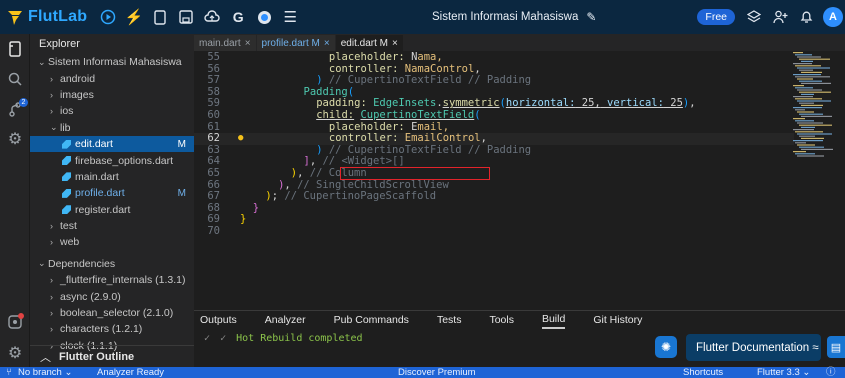 This screenshot has width=845, height=378. What do you see at coordinates (112, 95) in the screenshot?
I see `folder-item: › images` at bounding box center [112, 95].